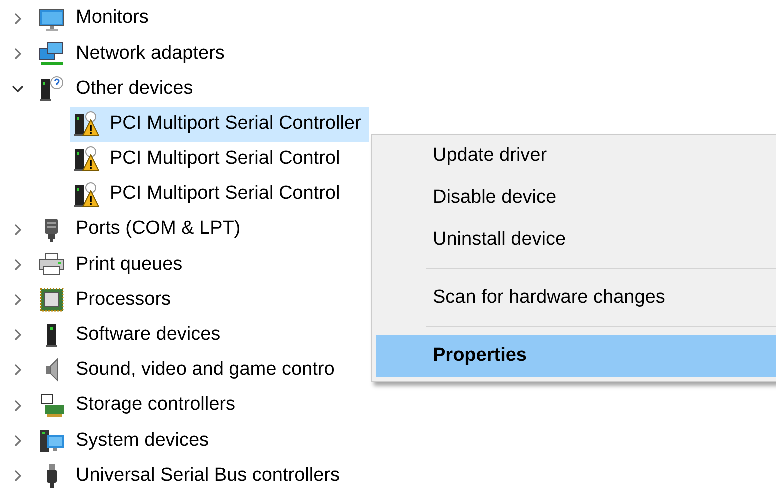 Image resolution: width=776 pixels, height=494 pixels. Describe the element at coordinates (576, 356) in the screenshot. I see `menu-item: Properties` at that location.